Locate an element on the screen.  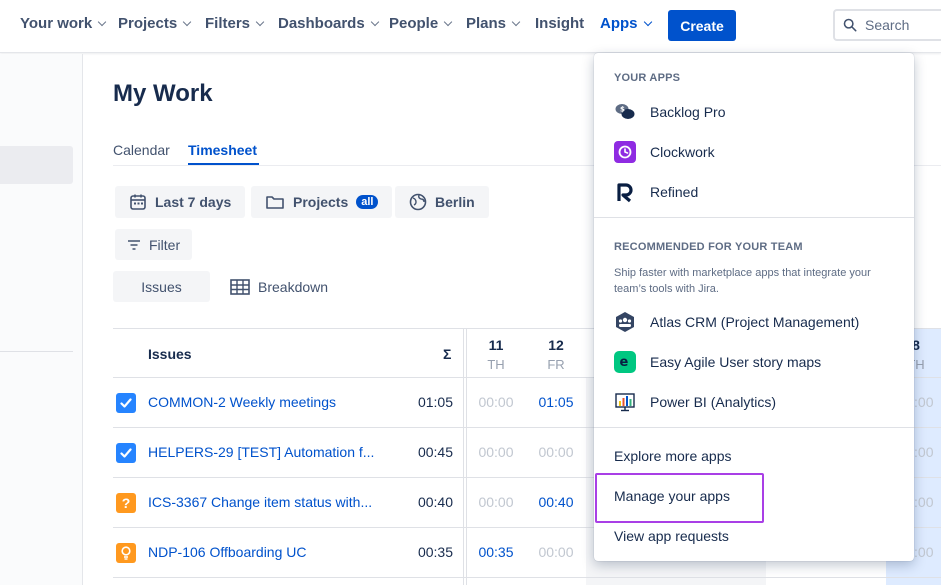
explore-apps-link: Explore more apps is located at coordinates (673, 456).